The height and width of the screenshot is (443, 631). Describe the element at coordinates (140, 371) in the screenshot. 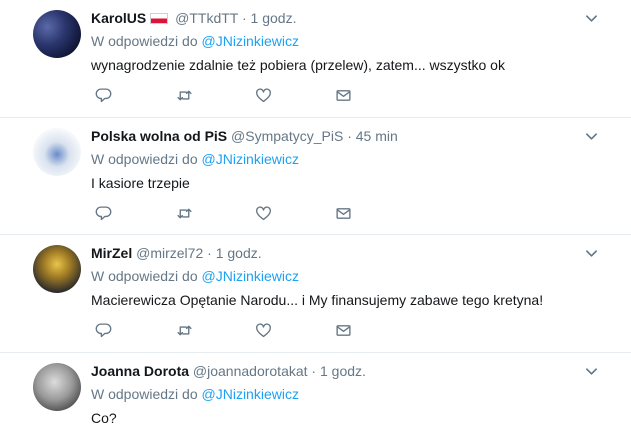

I see `author-name: Joanna Dorota` at that location.